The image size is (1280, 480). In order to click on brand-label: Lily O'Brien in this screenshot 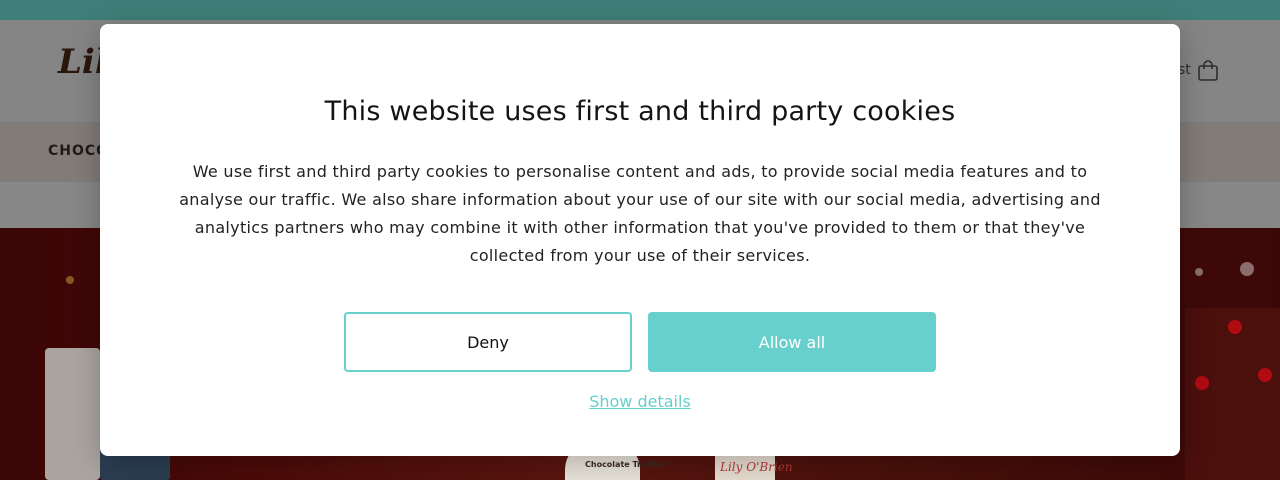, I will do `click(756, 467)`.